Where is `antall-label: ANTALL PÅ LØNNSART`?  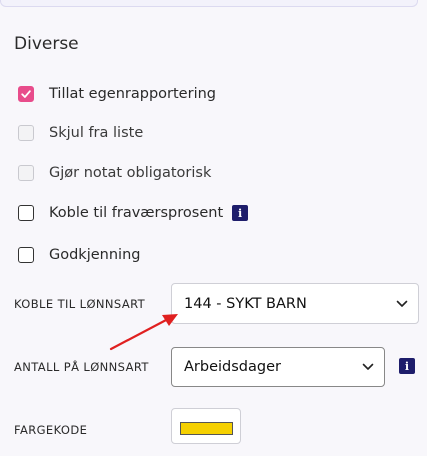 antall-label: ANTALL PÅ LØNNSART is located at coordinates (81, 367).